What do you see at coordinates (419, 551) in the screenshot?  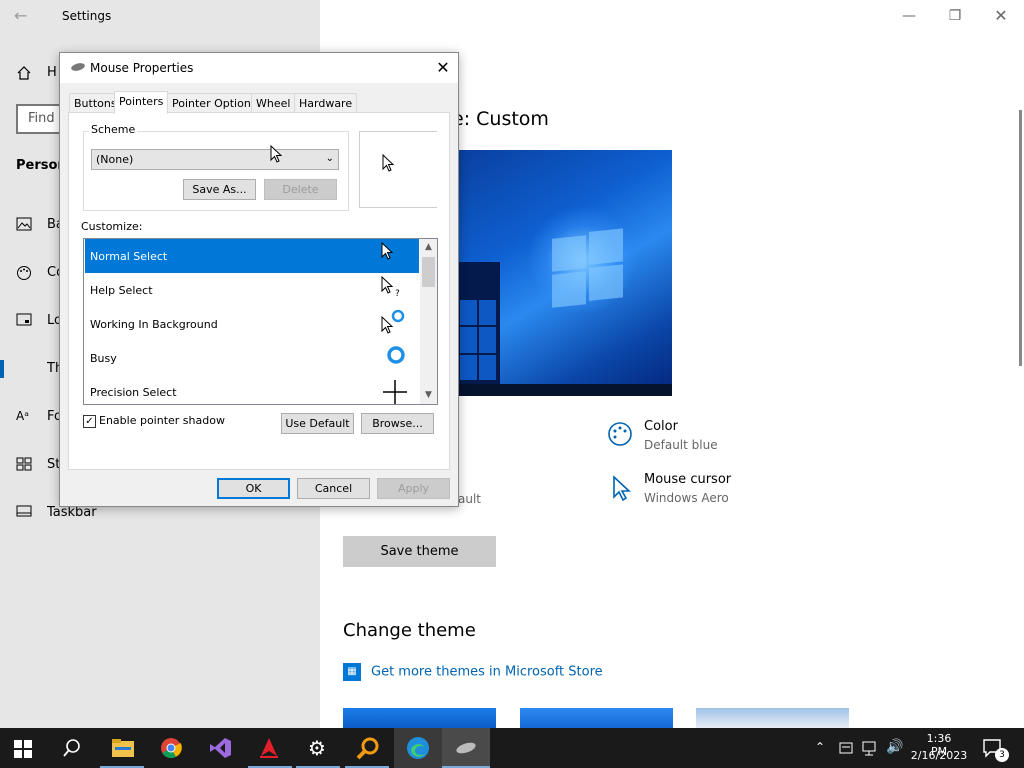 I see `save-theme-button: Save theme` at bounding box center [419, 551].